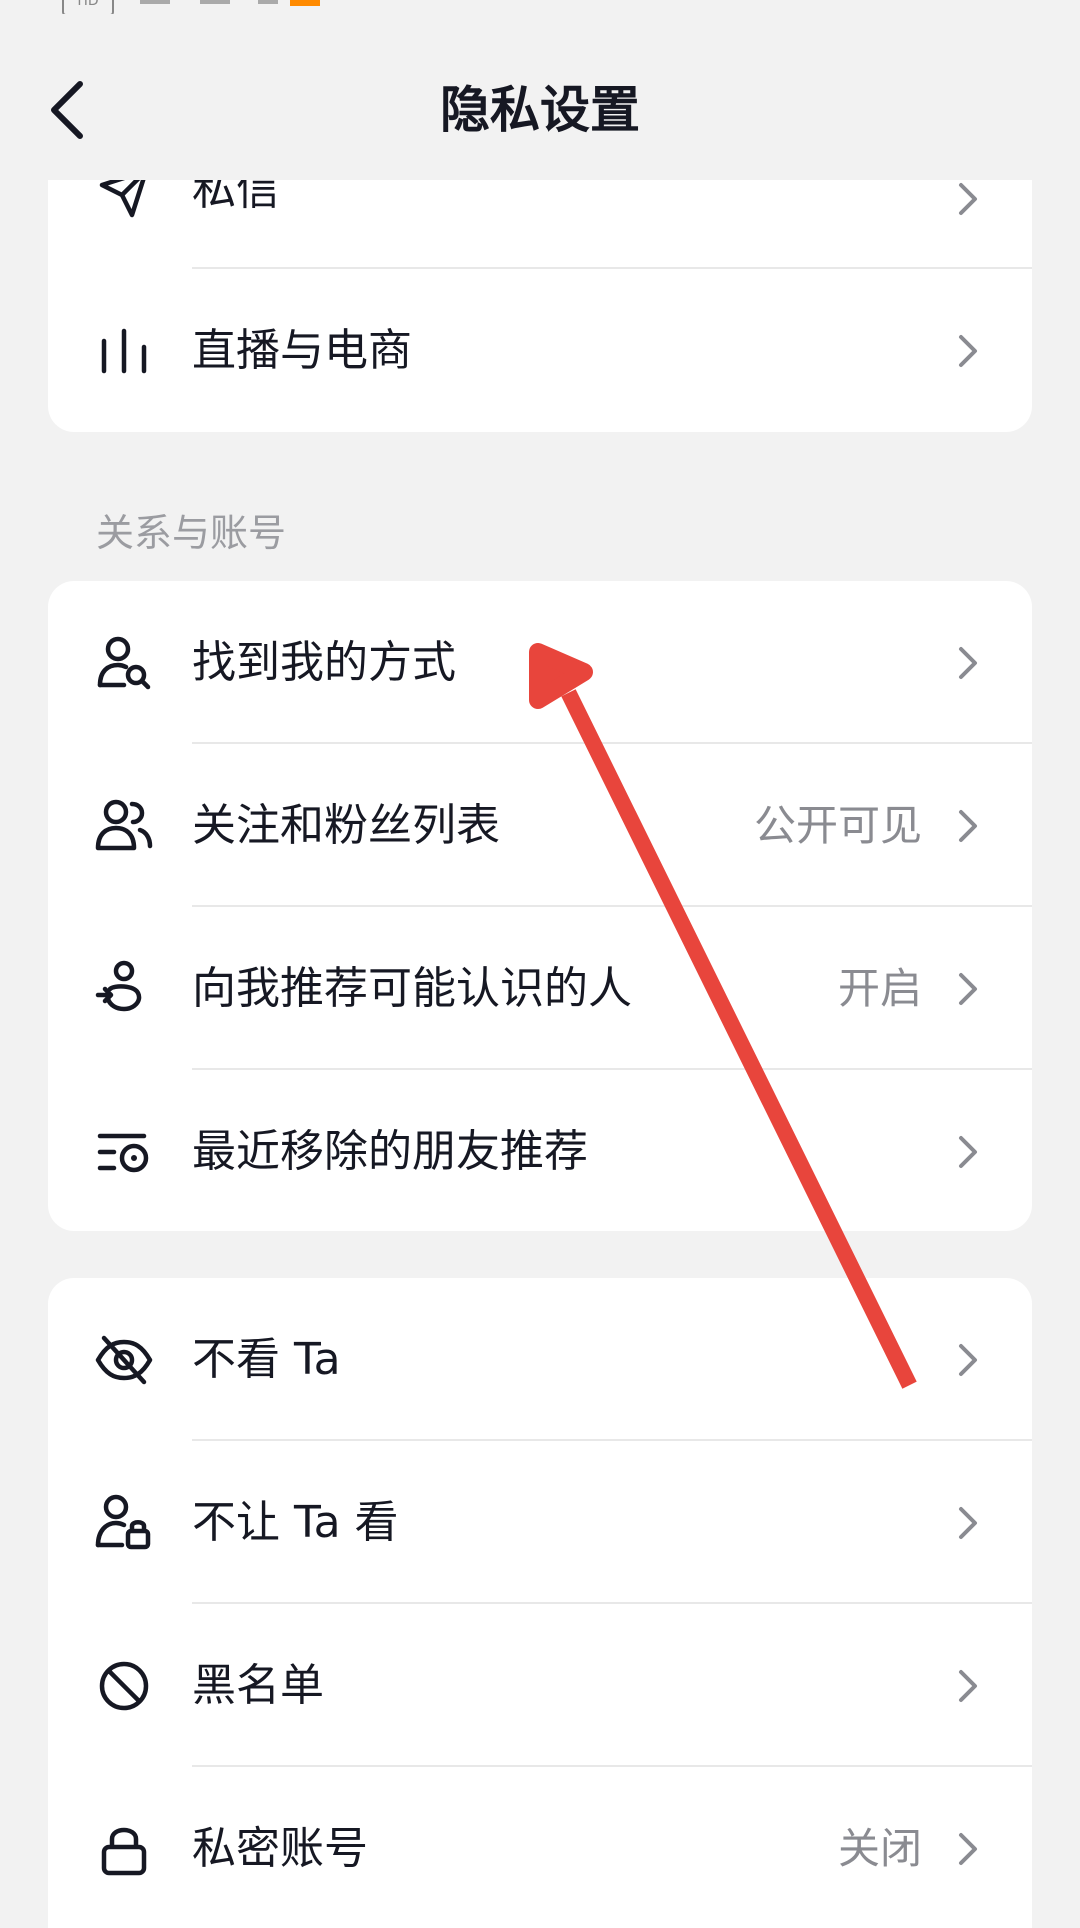 The width and height of the screenshot is (1080, 1928). Describe the element at coordinates (124, 1851) in the screenshot. I see `lock-icon` at that location.